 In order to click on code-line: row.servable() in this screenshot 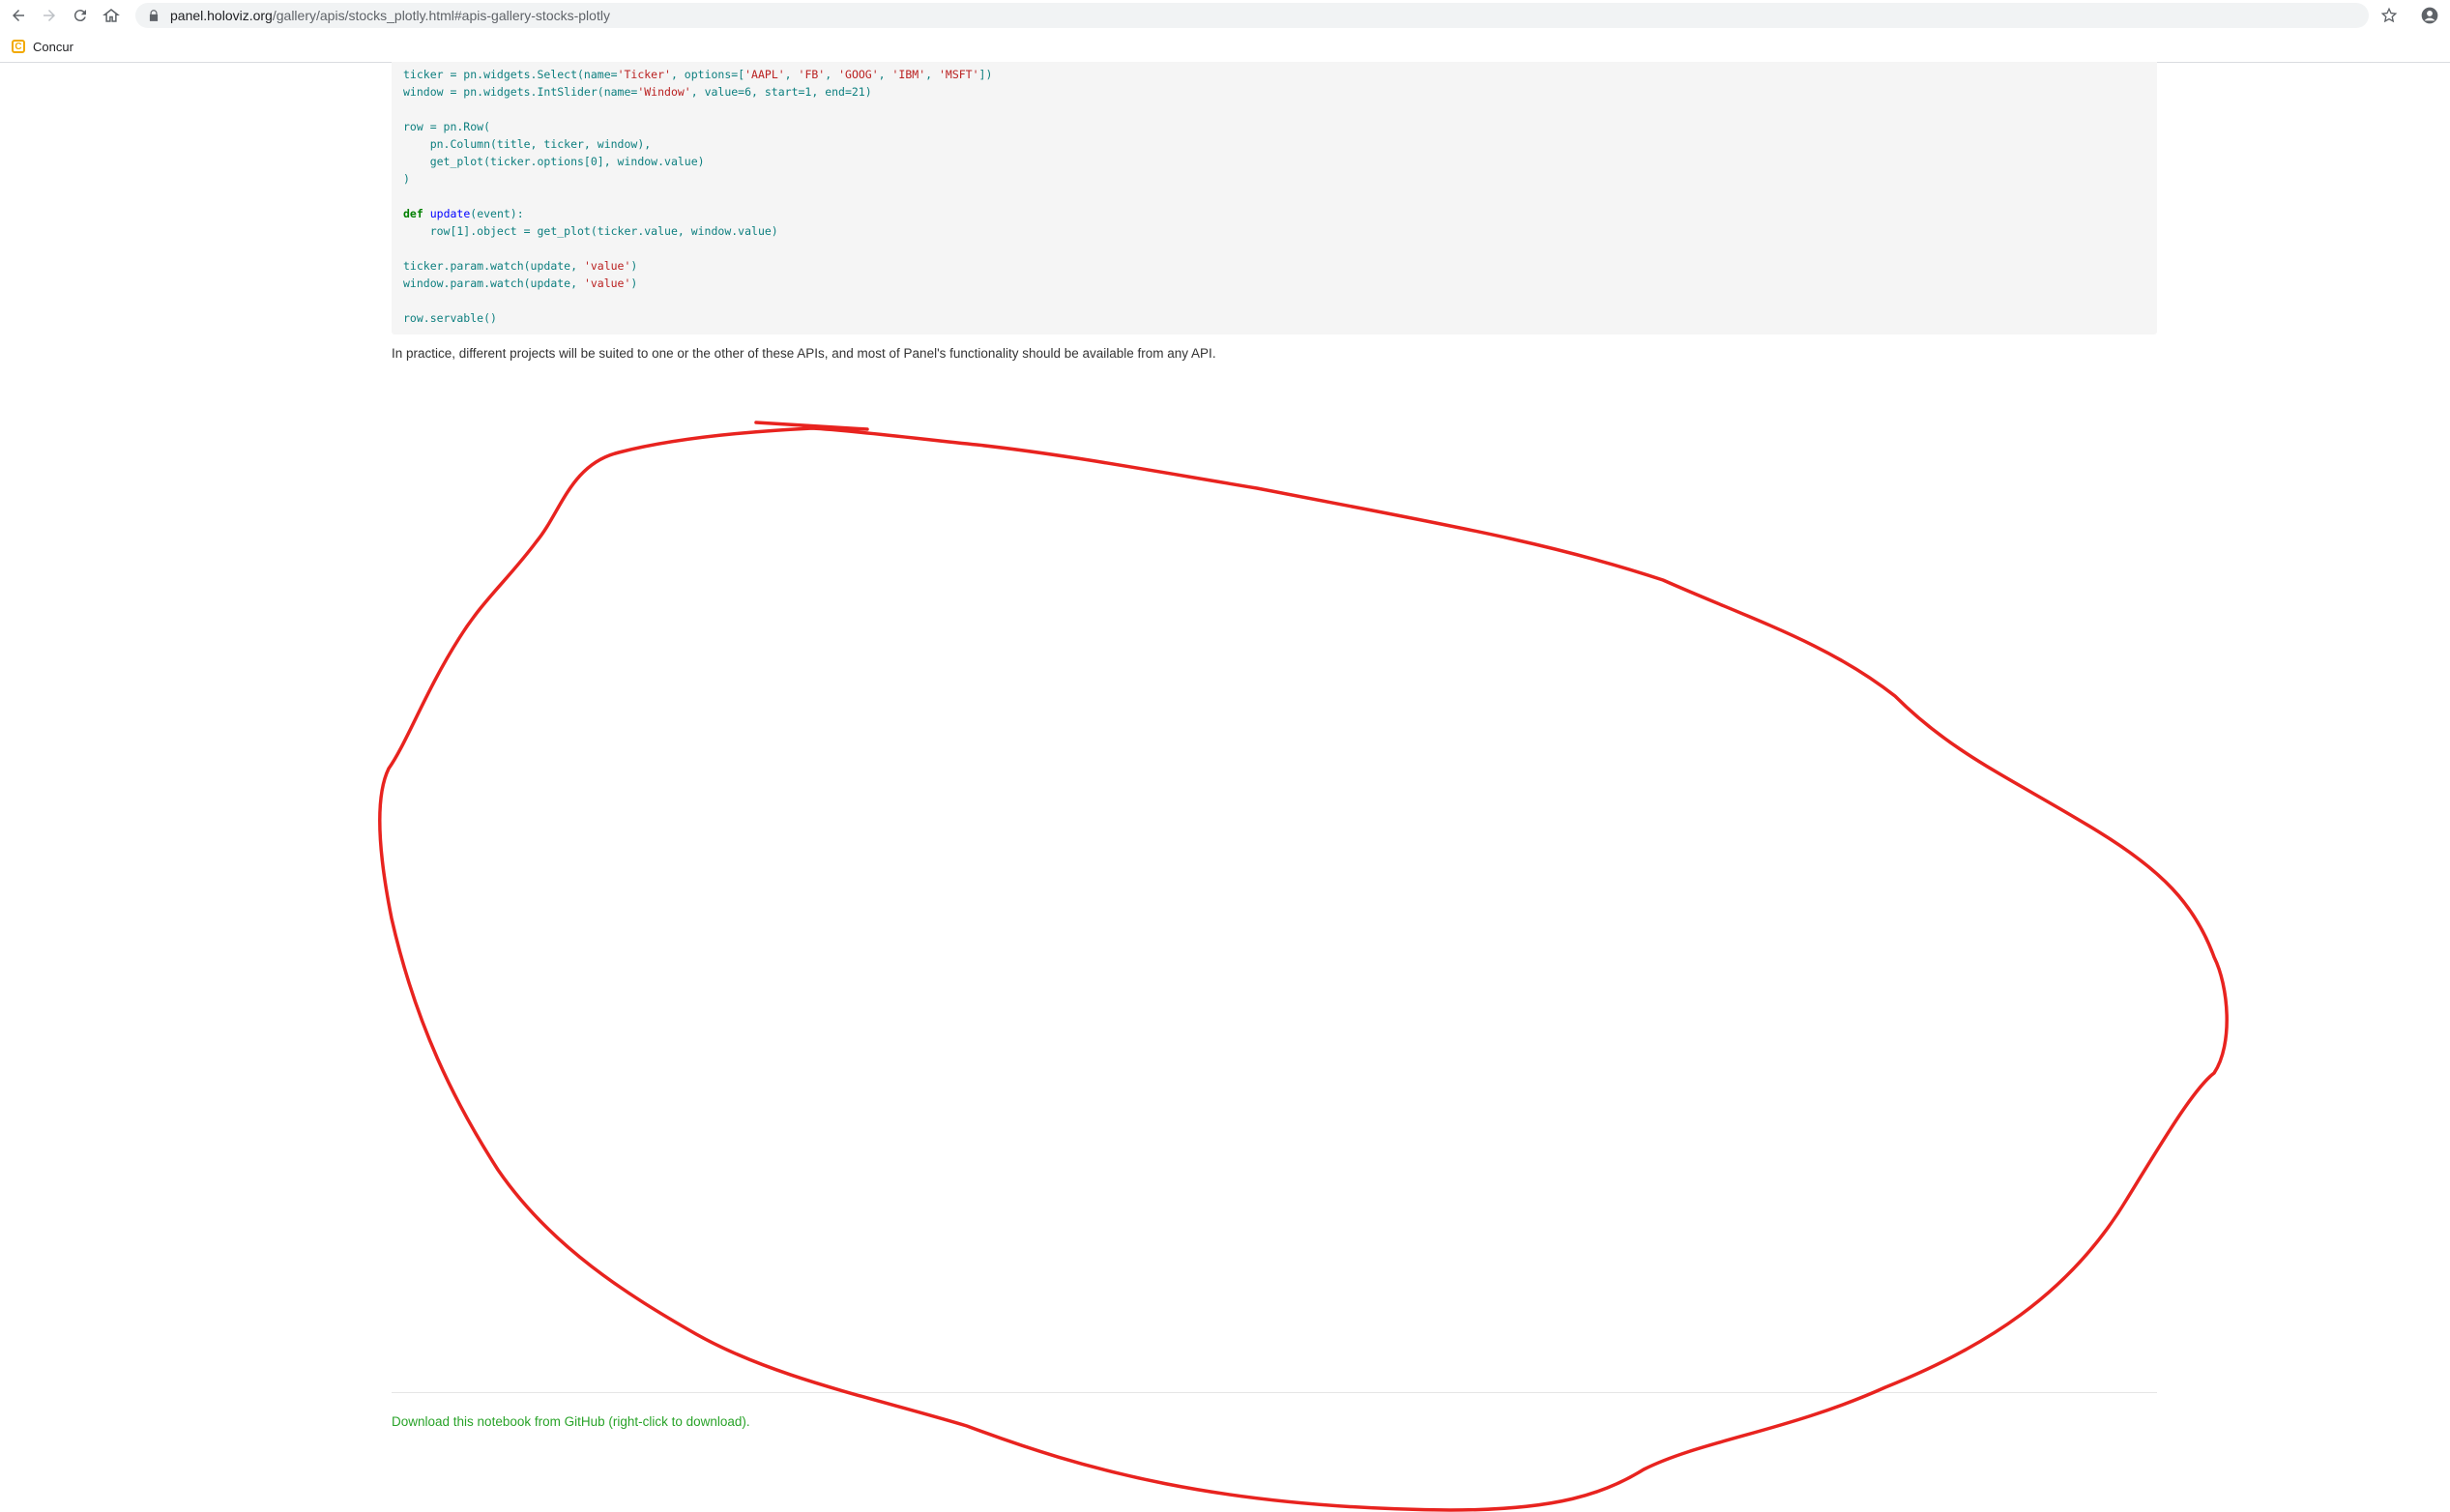, I will do `click(450, 318)`.